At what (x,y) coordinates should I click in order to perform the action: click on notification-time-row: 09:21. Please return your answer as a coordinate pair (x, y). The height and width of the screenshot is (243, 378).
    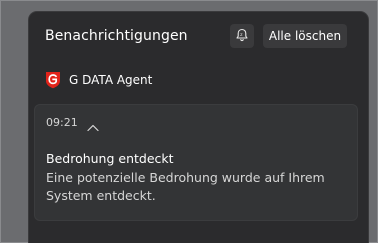
    Looking at the image, I should click on (73, 123).